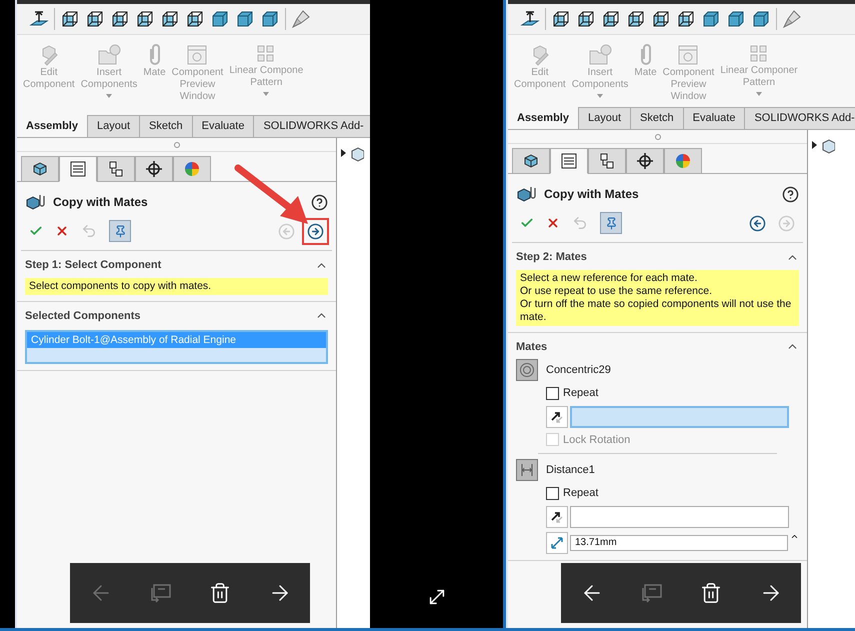 The width and height of the screenshot is (855, 631). Describe the element at coordinates (596, 440) in the screenshot. I see `checkbox-label: Lock Rotation` at that location.